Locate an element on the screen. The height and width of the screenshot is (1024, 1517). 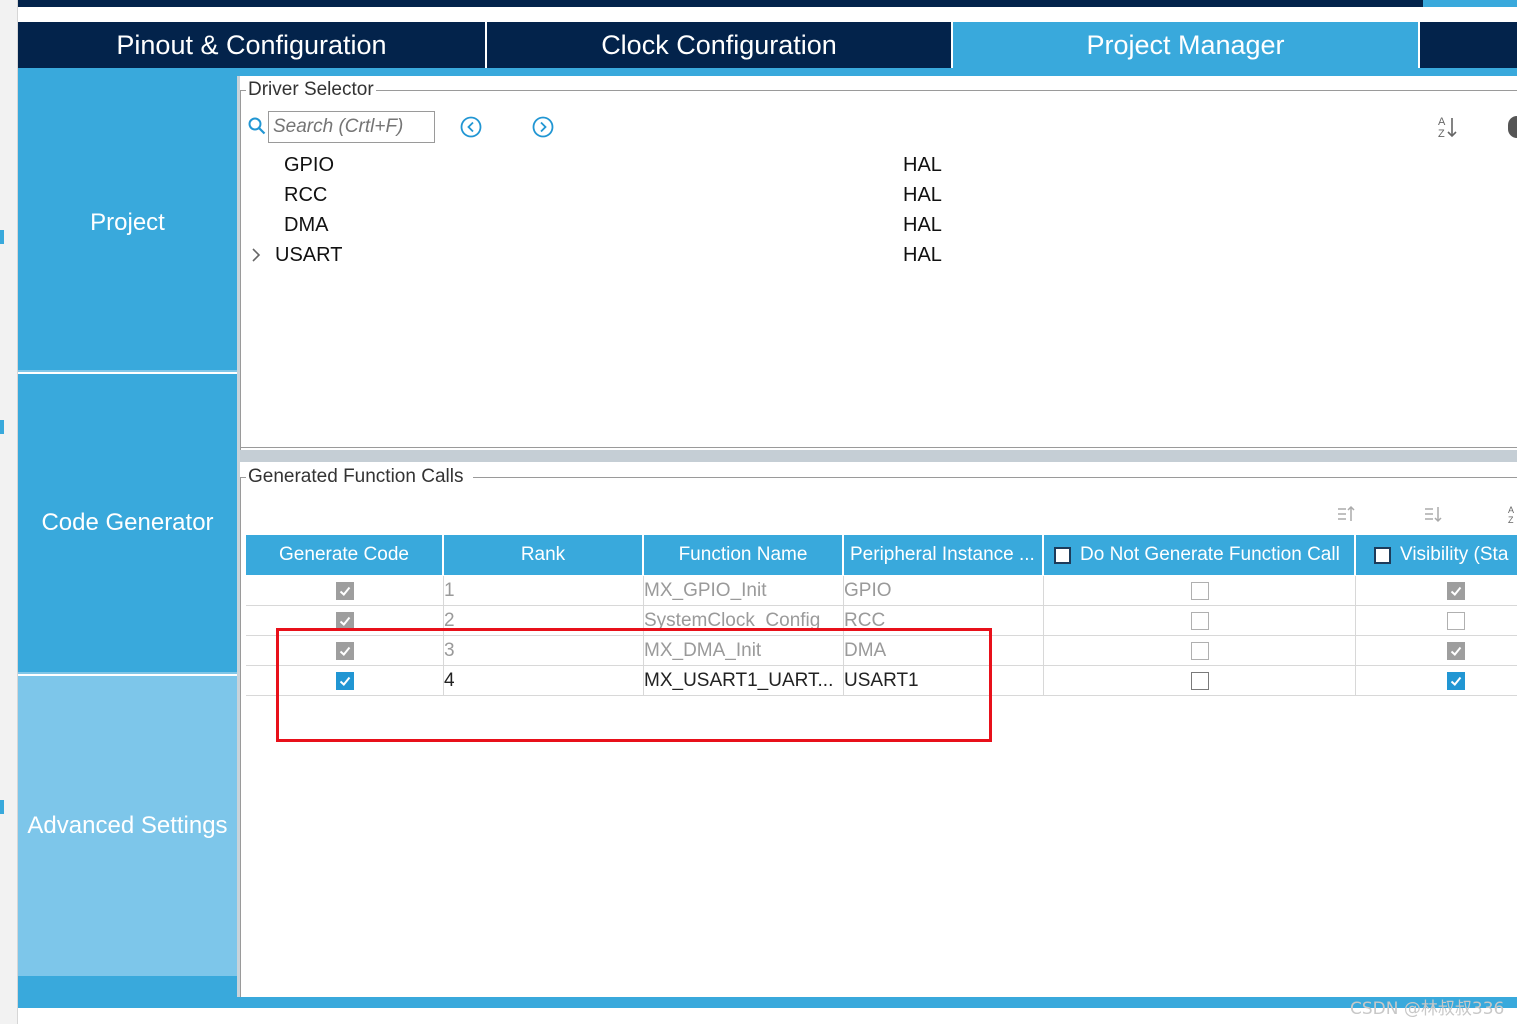
driver-row: USART HAL is located at coordinates (648, 256).